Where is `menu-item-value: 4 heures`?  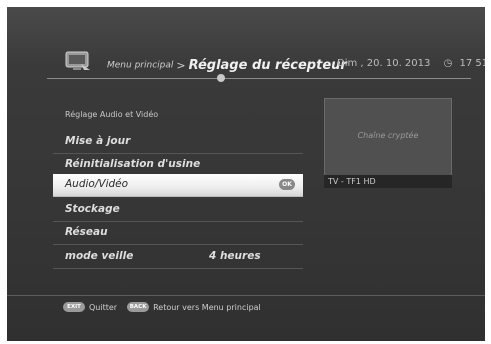 menu-item-value: 4 heures is located at coordinates (235, 256).